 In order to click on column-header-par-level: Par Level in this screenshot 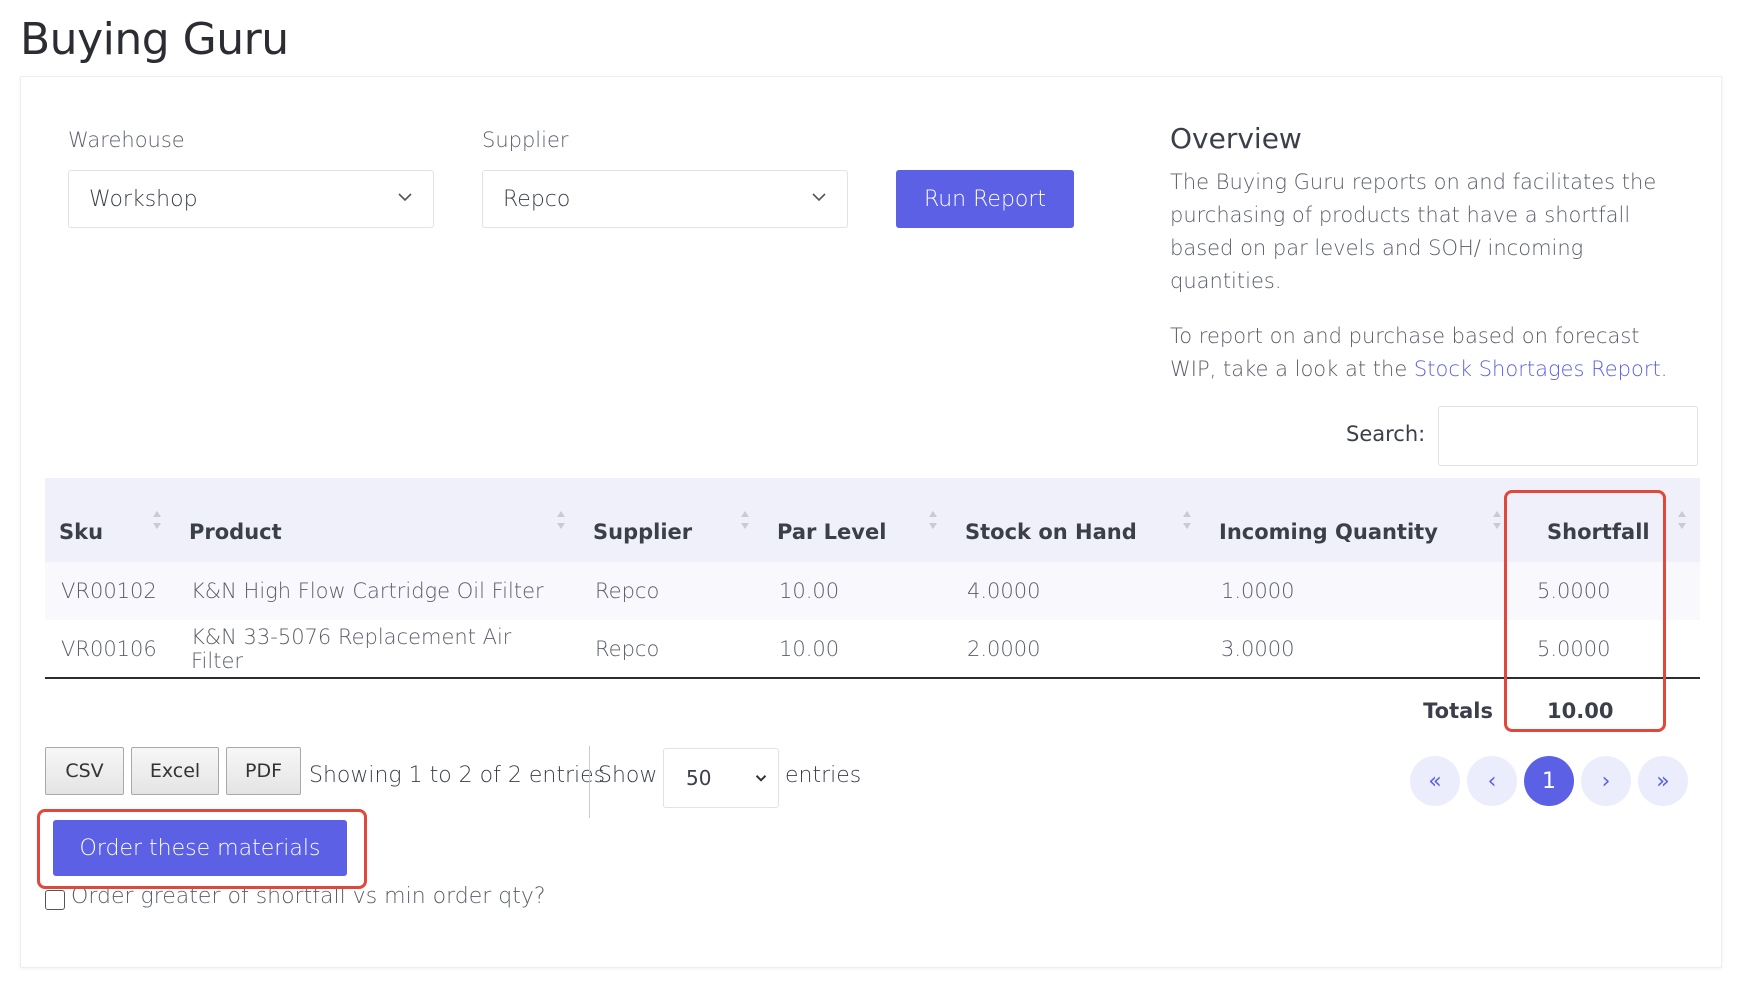, I will do `click(857, 520)`.